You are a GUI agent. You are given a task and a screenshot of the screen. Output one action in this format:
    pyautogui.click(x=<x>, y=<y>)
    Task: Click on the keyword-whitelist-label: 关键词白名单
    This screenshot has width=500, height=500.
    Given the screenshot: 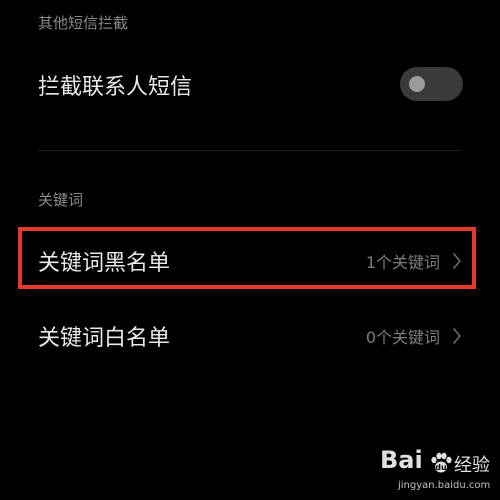 What is the action you would take?
    pyautogui.click(x=104, y=338)
    